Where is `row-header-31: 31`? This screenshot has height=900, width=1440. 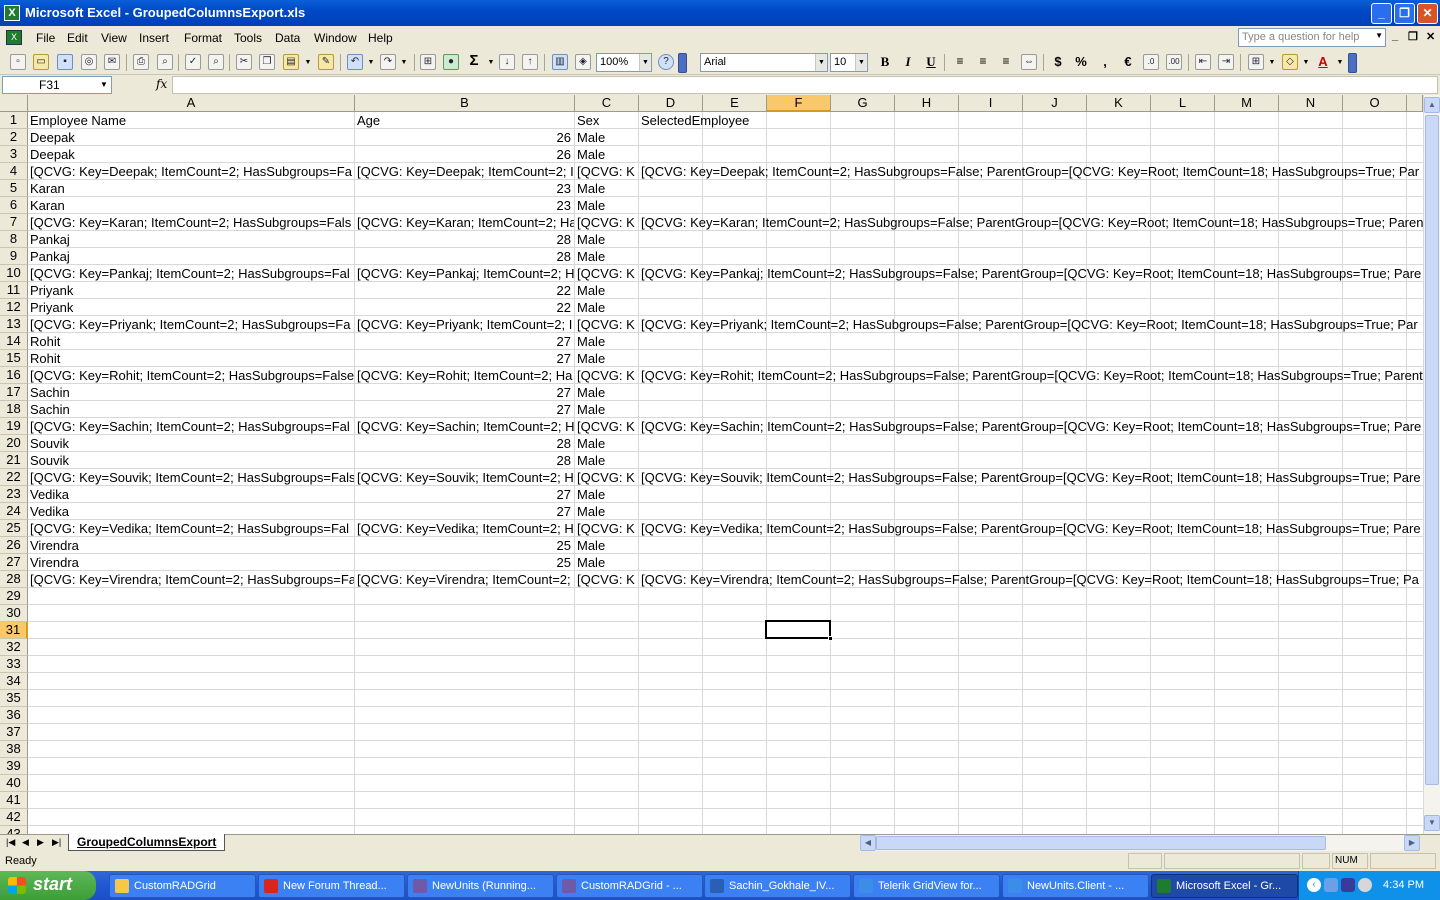
row-header-31: 31 is located at coordinates (14, 630).